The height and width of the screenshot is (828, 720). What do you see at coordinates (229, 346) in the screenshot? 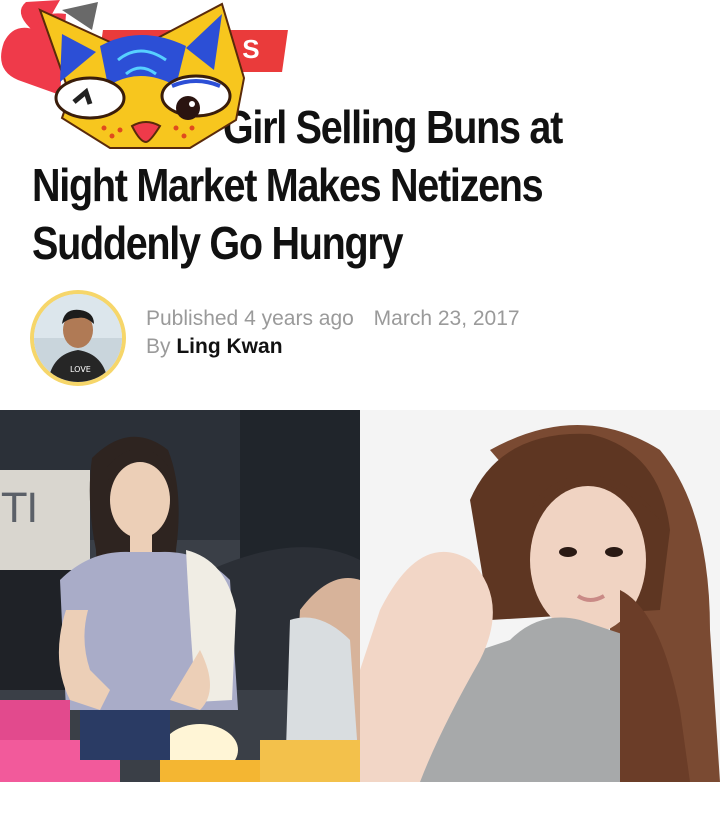
I see `author-name-link: Ling Kwan` at bounding box center [229, 346].